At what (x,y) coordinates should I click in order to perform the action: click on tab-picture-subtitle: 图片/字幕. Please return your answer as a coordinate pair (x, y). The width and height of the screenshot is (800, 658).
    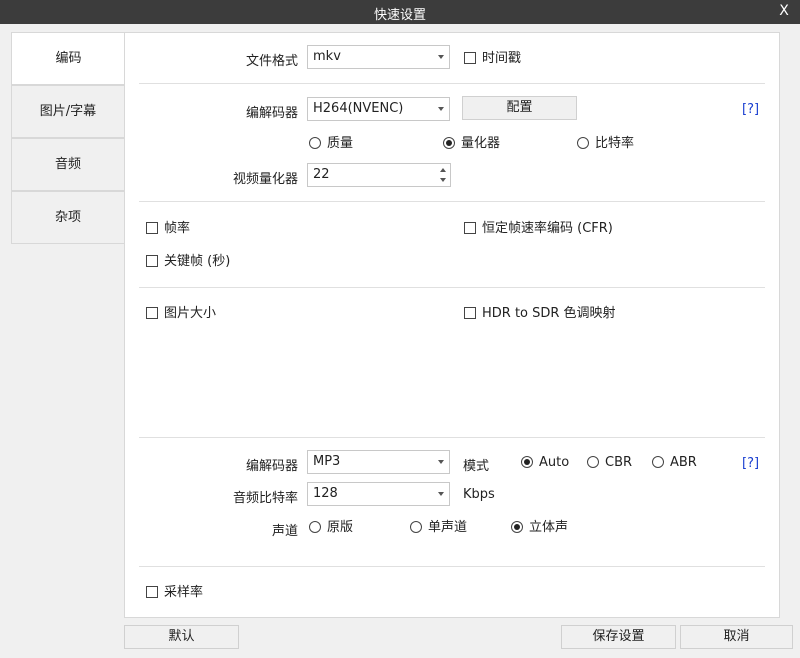
    Looking at the image, I should click on (68, 111).